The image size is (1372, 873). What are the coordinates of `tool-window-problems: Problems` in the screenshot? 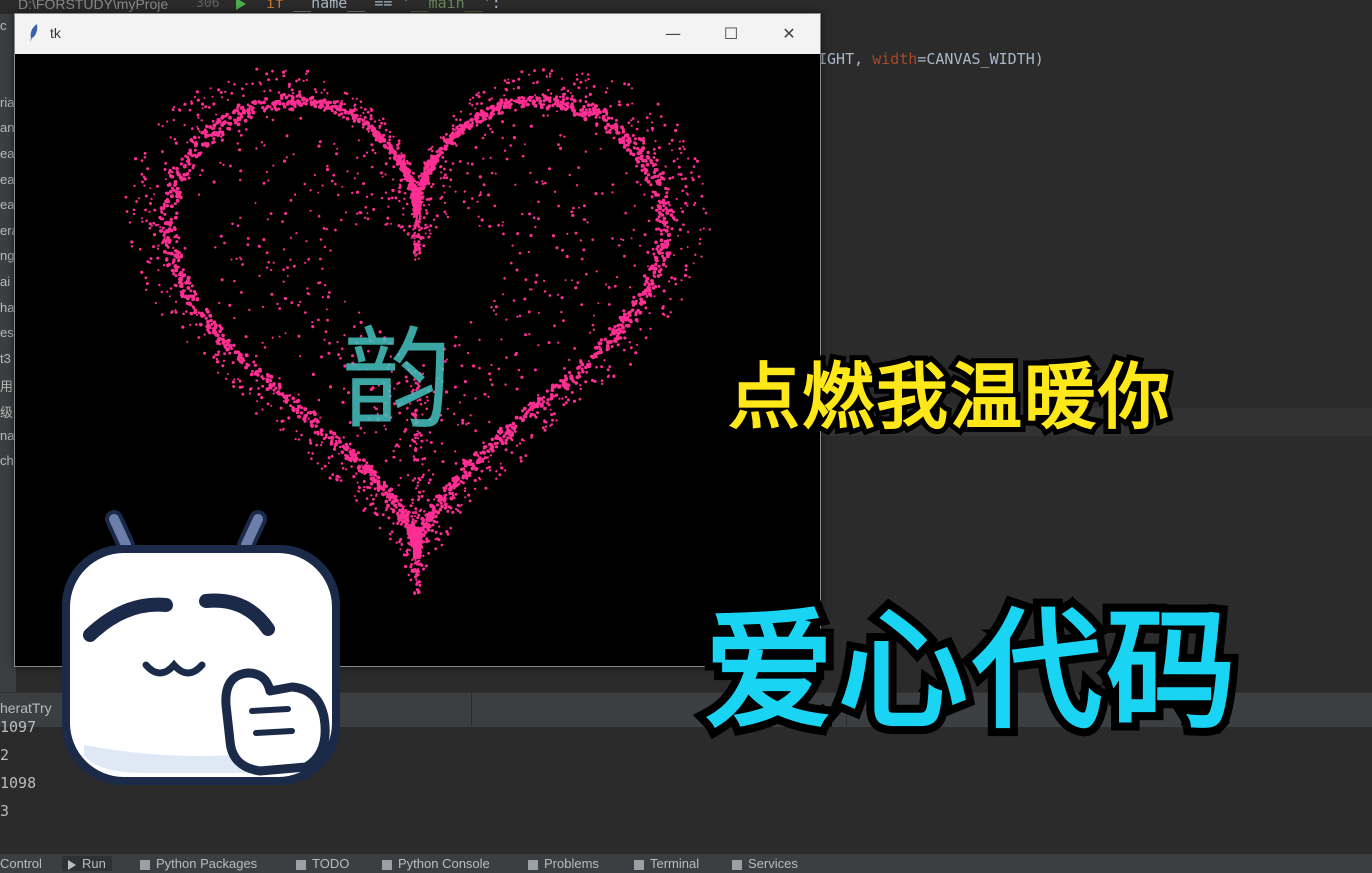 It's located at (563, 863).